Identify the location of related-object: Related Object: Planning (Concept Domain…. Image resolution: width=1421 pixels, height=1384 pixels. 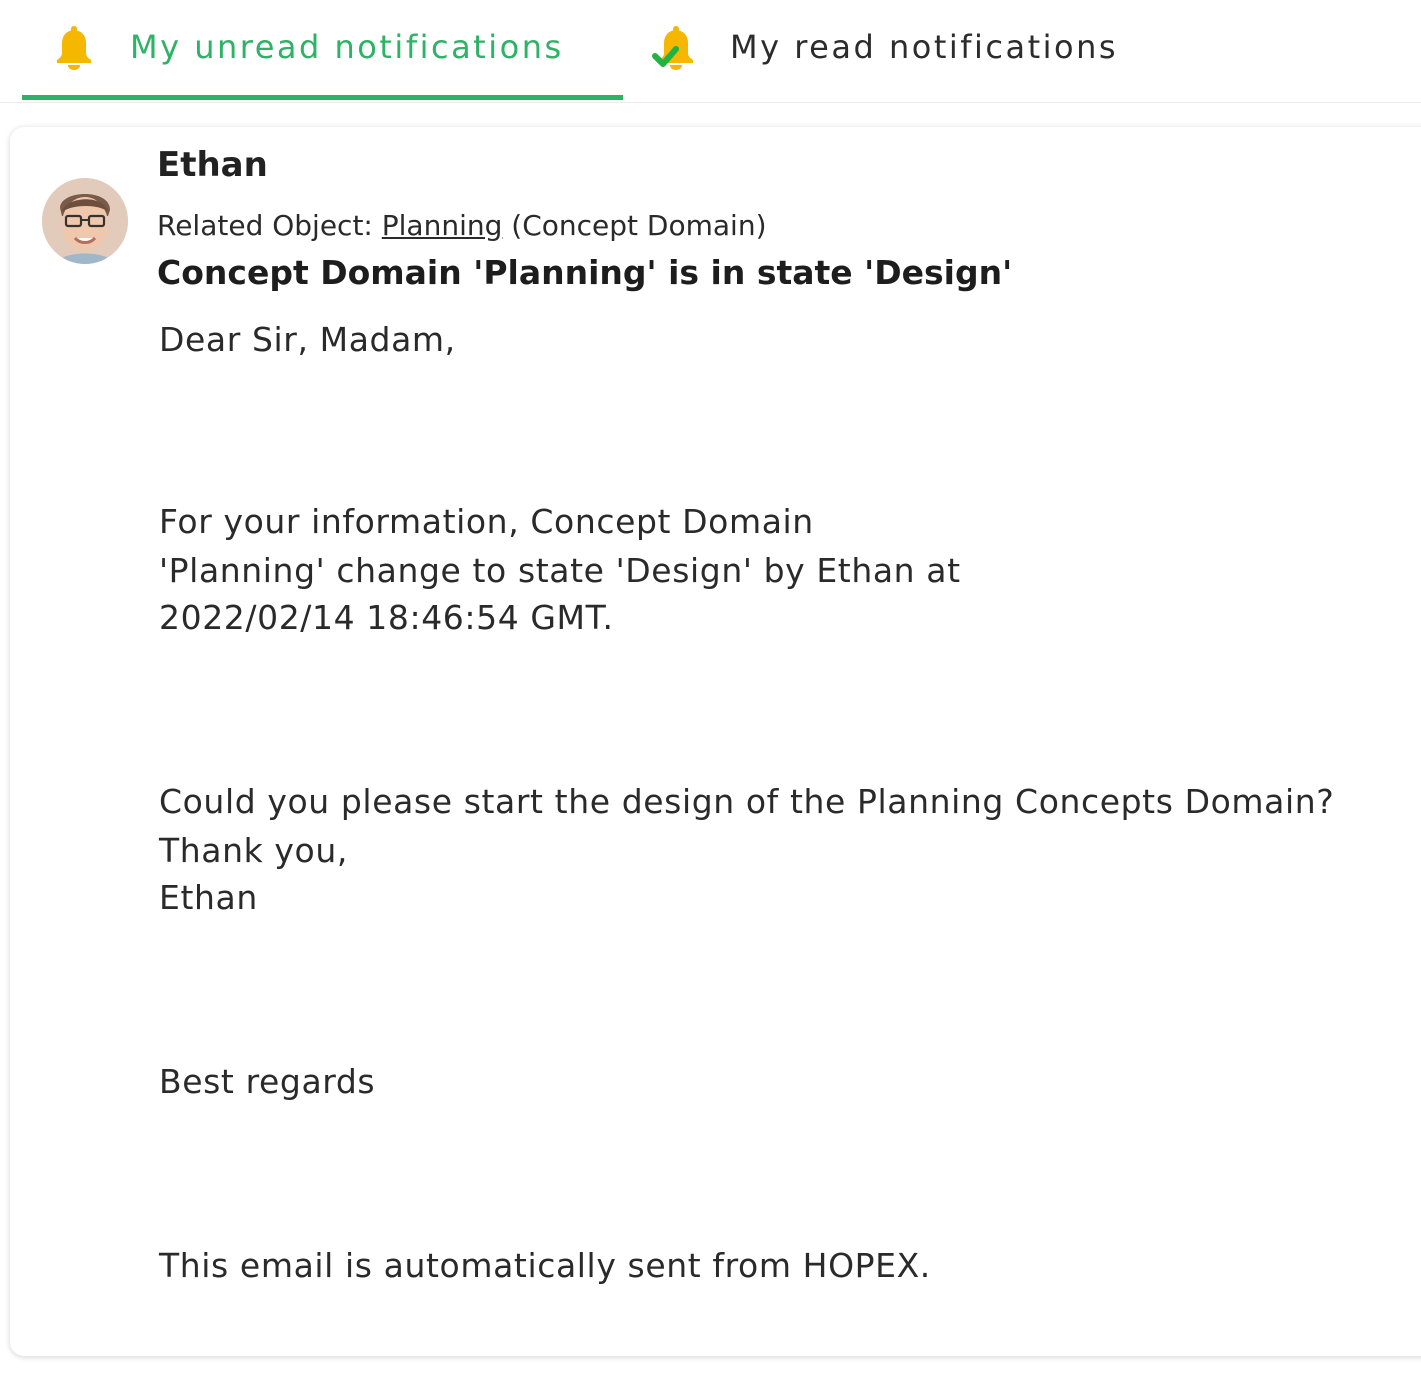
(462, 225).